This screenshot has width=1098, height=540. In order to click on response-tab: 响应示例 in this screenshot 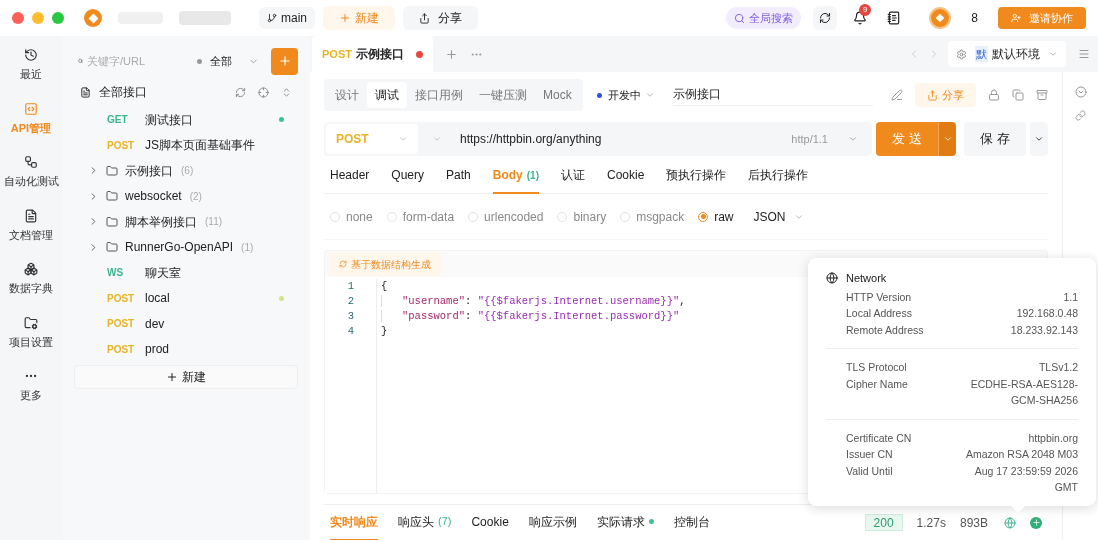, I will do `click(552, 522)`.